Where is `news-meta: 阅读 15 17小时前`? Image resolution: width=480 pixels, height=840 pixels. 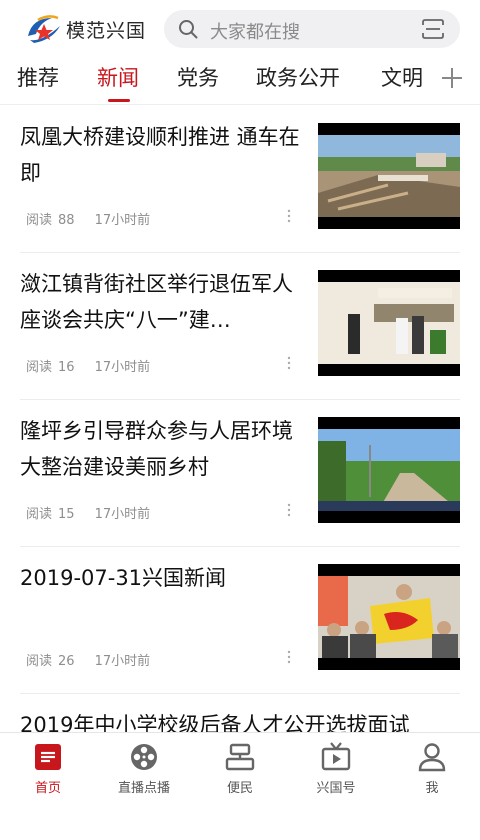 news-meta: 阅读 15 17小时前 is located at coordinates (95, 512).